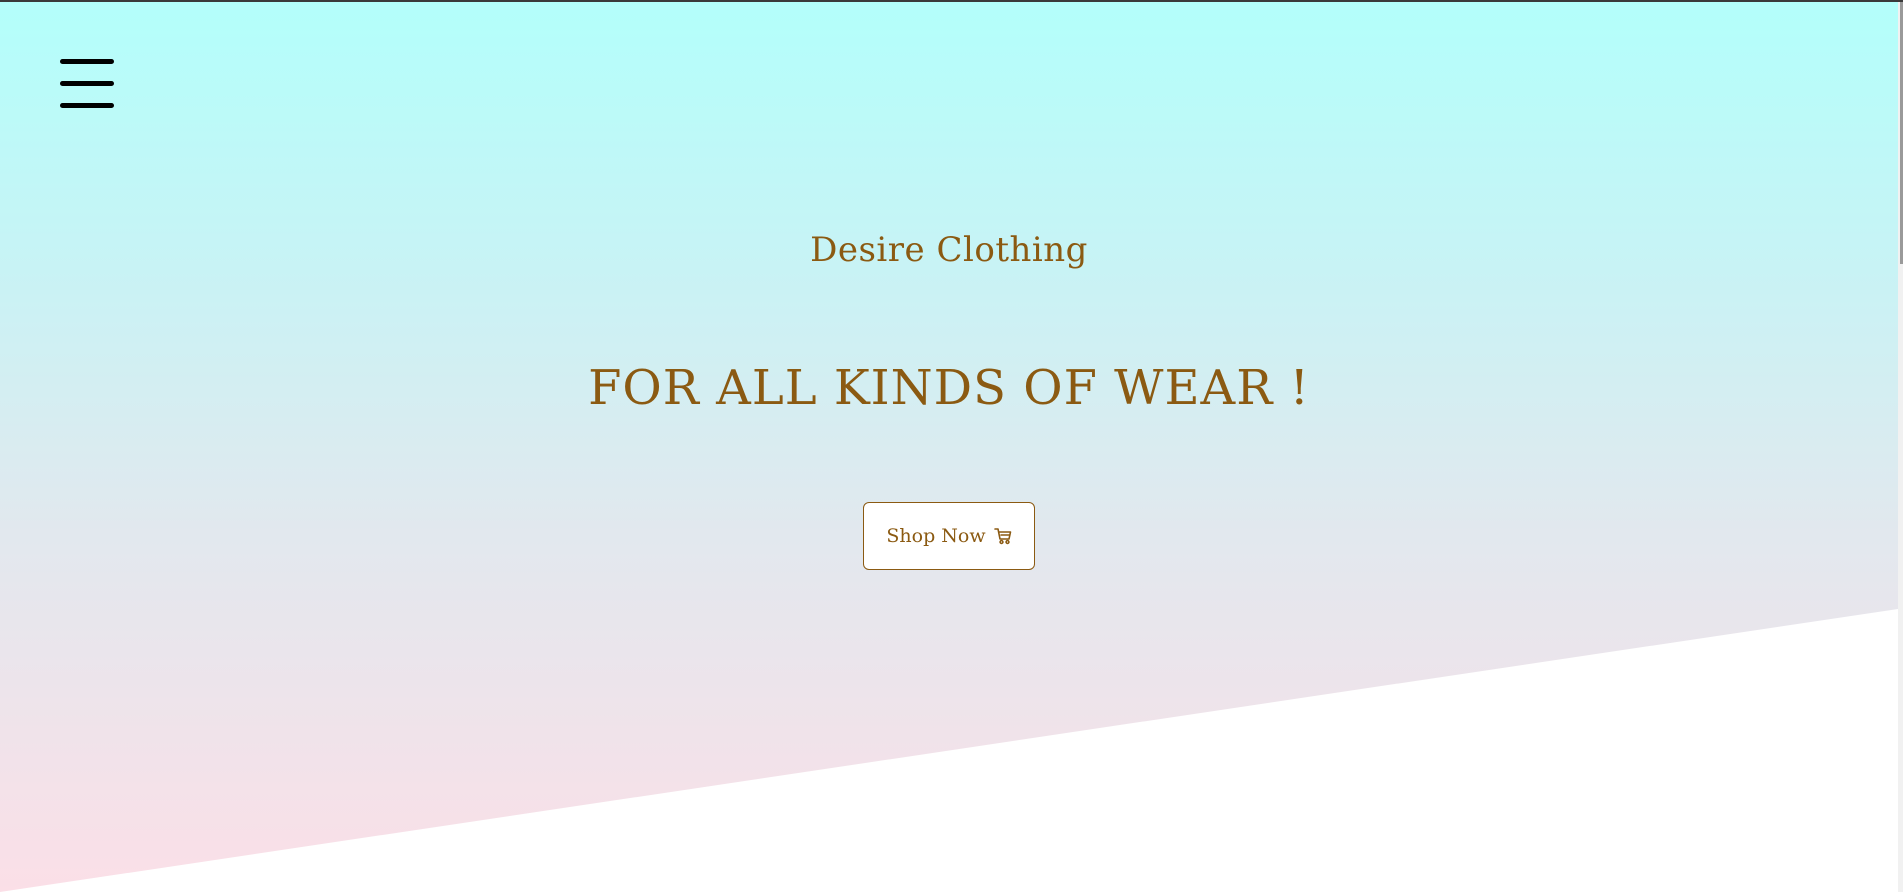 The width and height of the screenshot is (1903, 892). Describe the element at coordinates (949, 250) in the screenshot. I see `brand-name: Desire Clothing` at that location.